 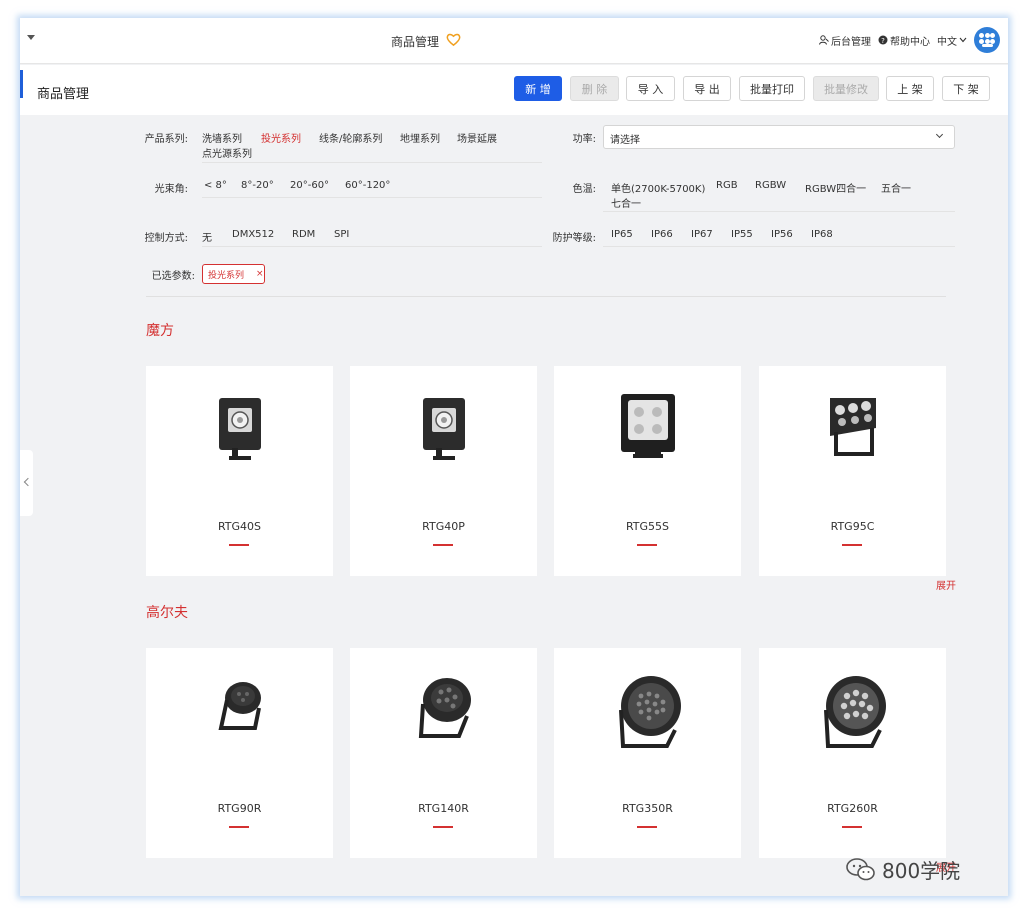 What do you see at coordinates (443, 526) in the screenshot?
I see `product-name: RTG40P` at bounding box center [443, 526].